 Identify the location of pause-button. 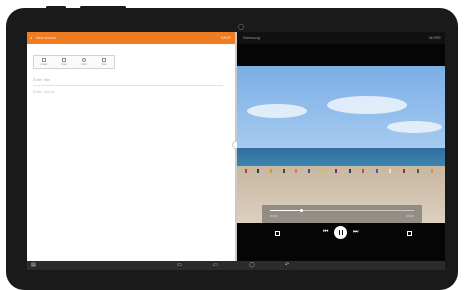
(340, 232).